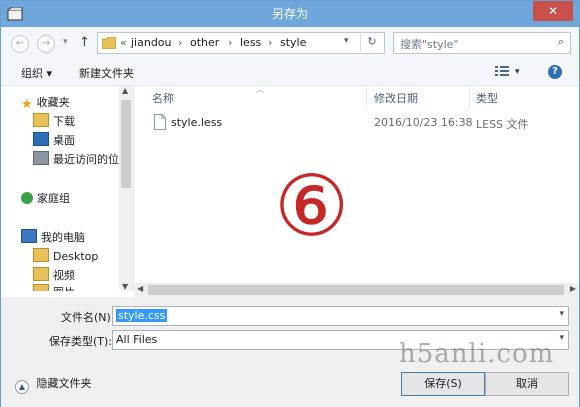 The height and width of the screenshot is (407, 580). What do you see at coordinates (41, 287) in the screenshot?
I see `pictures-folder-icon` at bounding box center [41, 287].